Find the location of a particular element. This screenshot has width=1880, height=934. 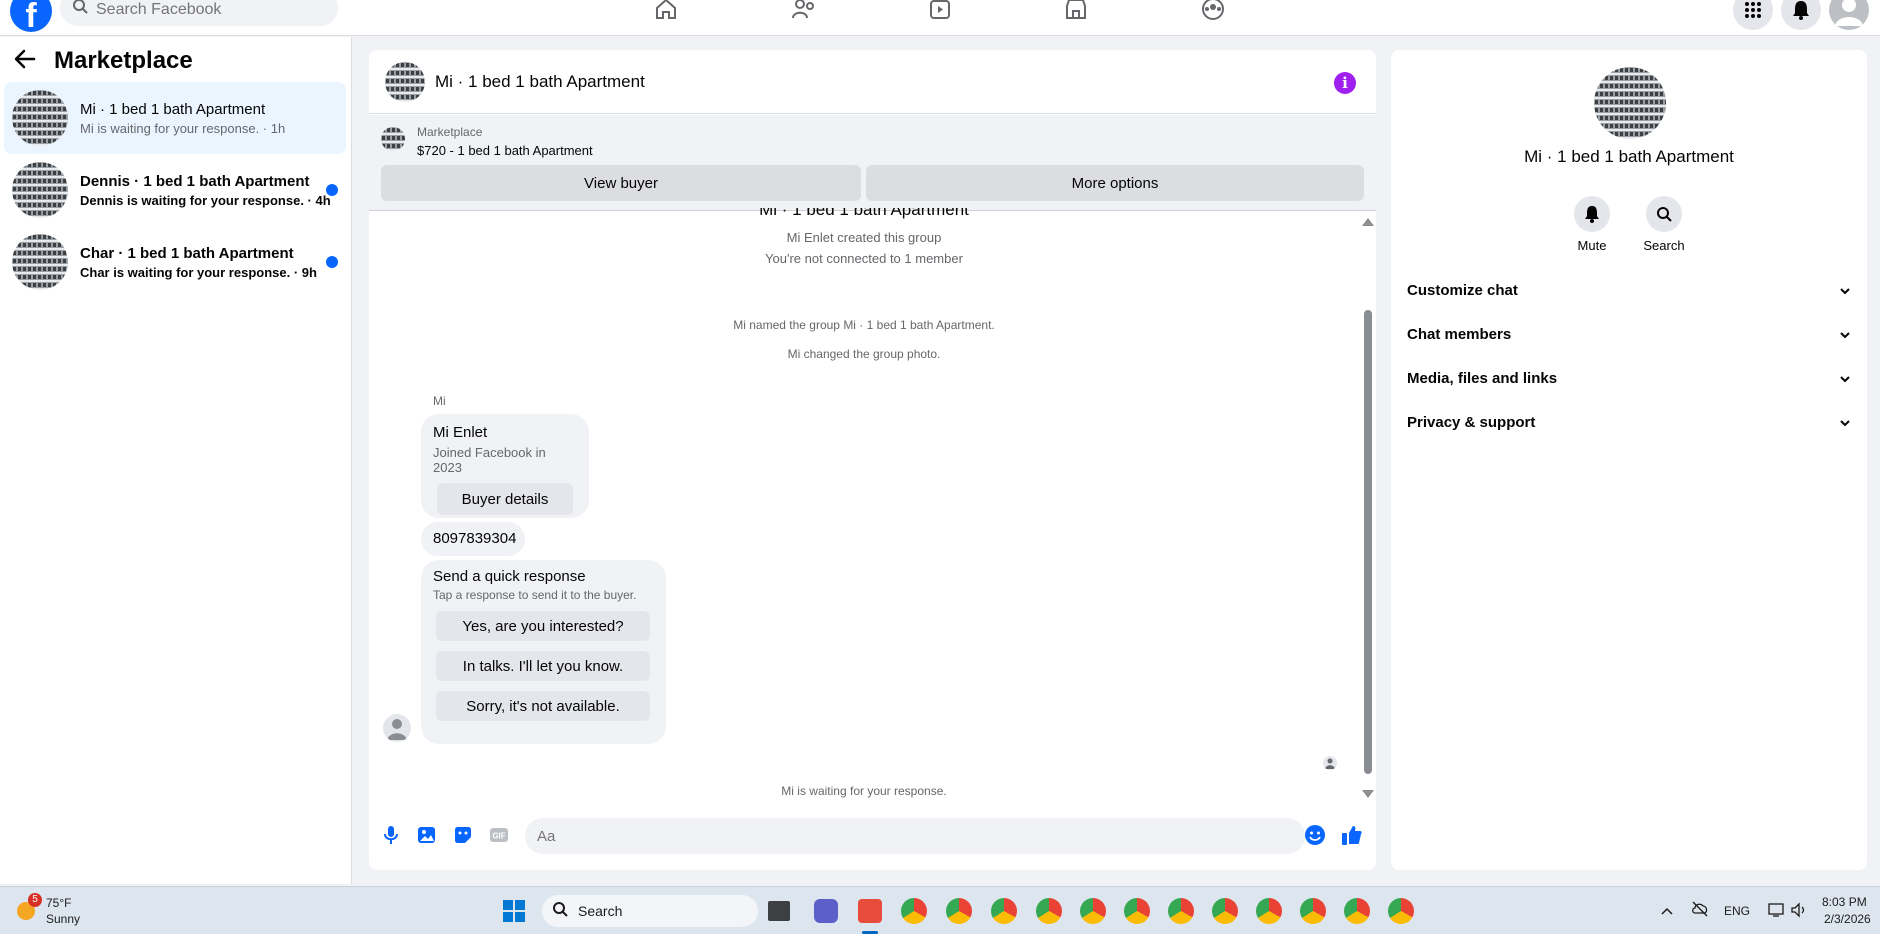

quick-response-option: Yes, are you interested? is located at coordinates (543, 626).